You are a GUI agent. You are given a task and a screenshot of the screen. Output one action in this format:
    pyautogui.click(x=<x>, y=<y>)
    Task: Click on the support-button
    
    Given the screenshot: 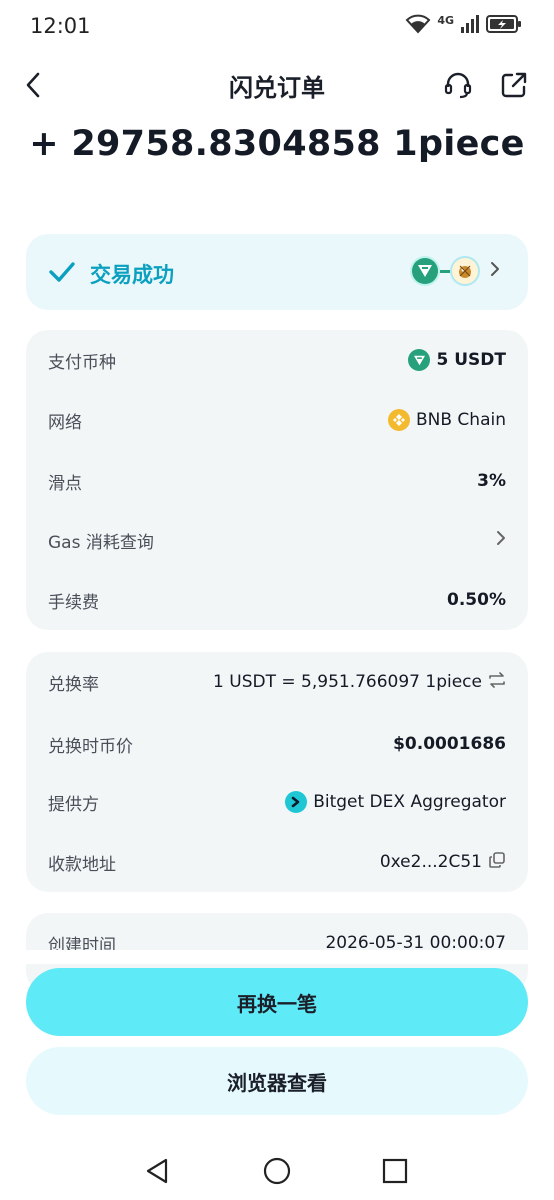 What is the action you would take?
    pyautogui.click(x=458, y=85)
    